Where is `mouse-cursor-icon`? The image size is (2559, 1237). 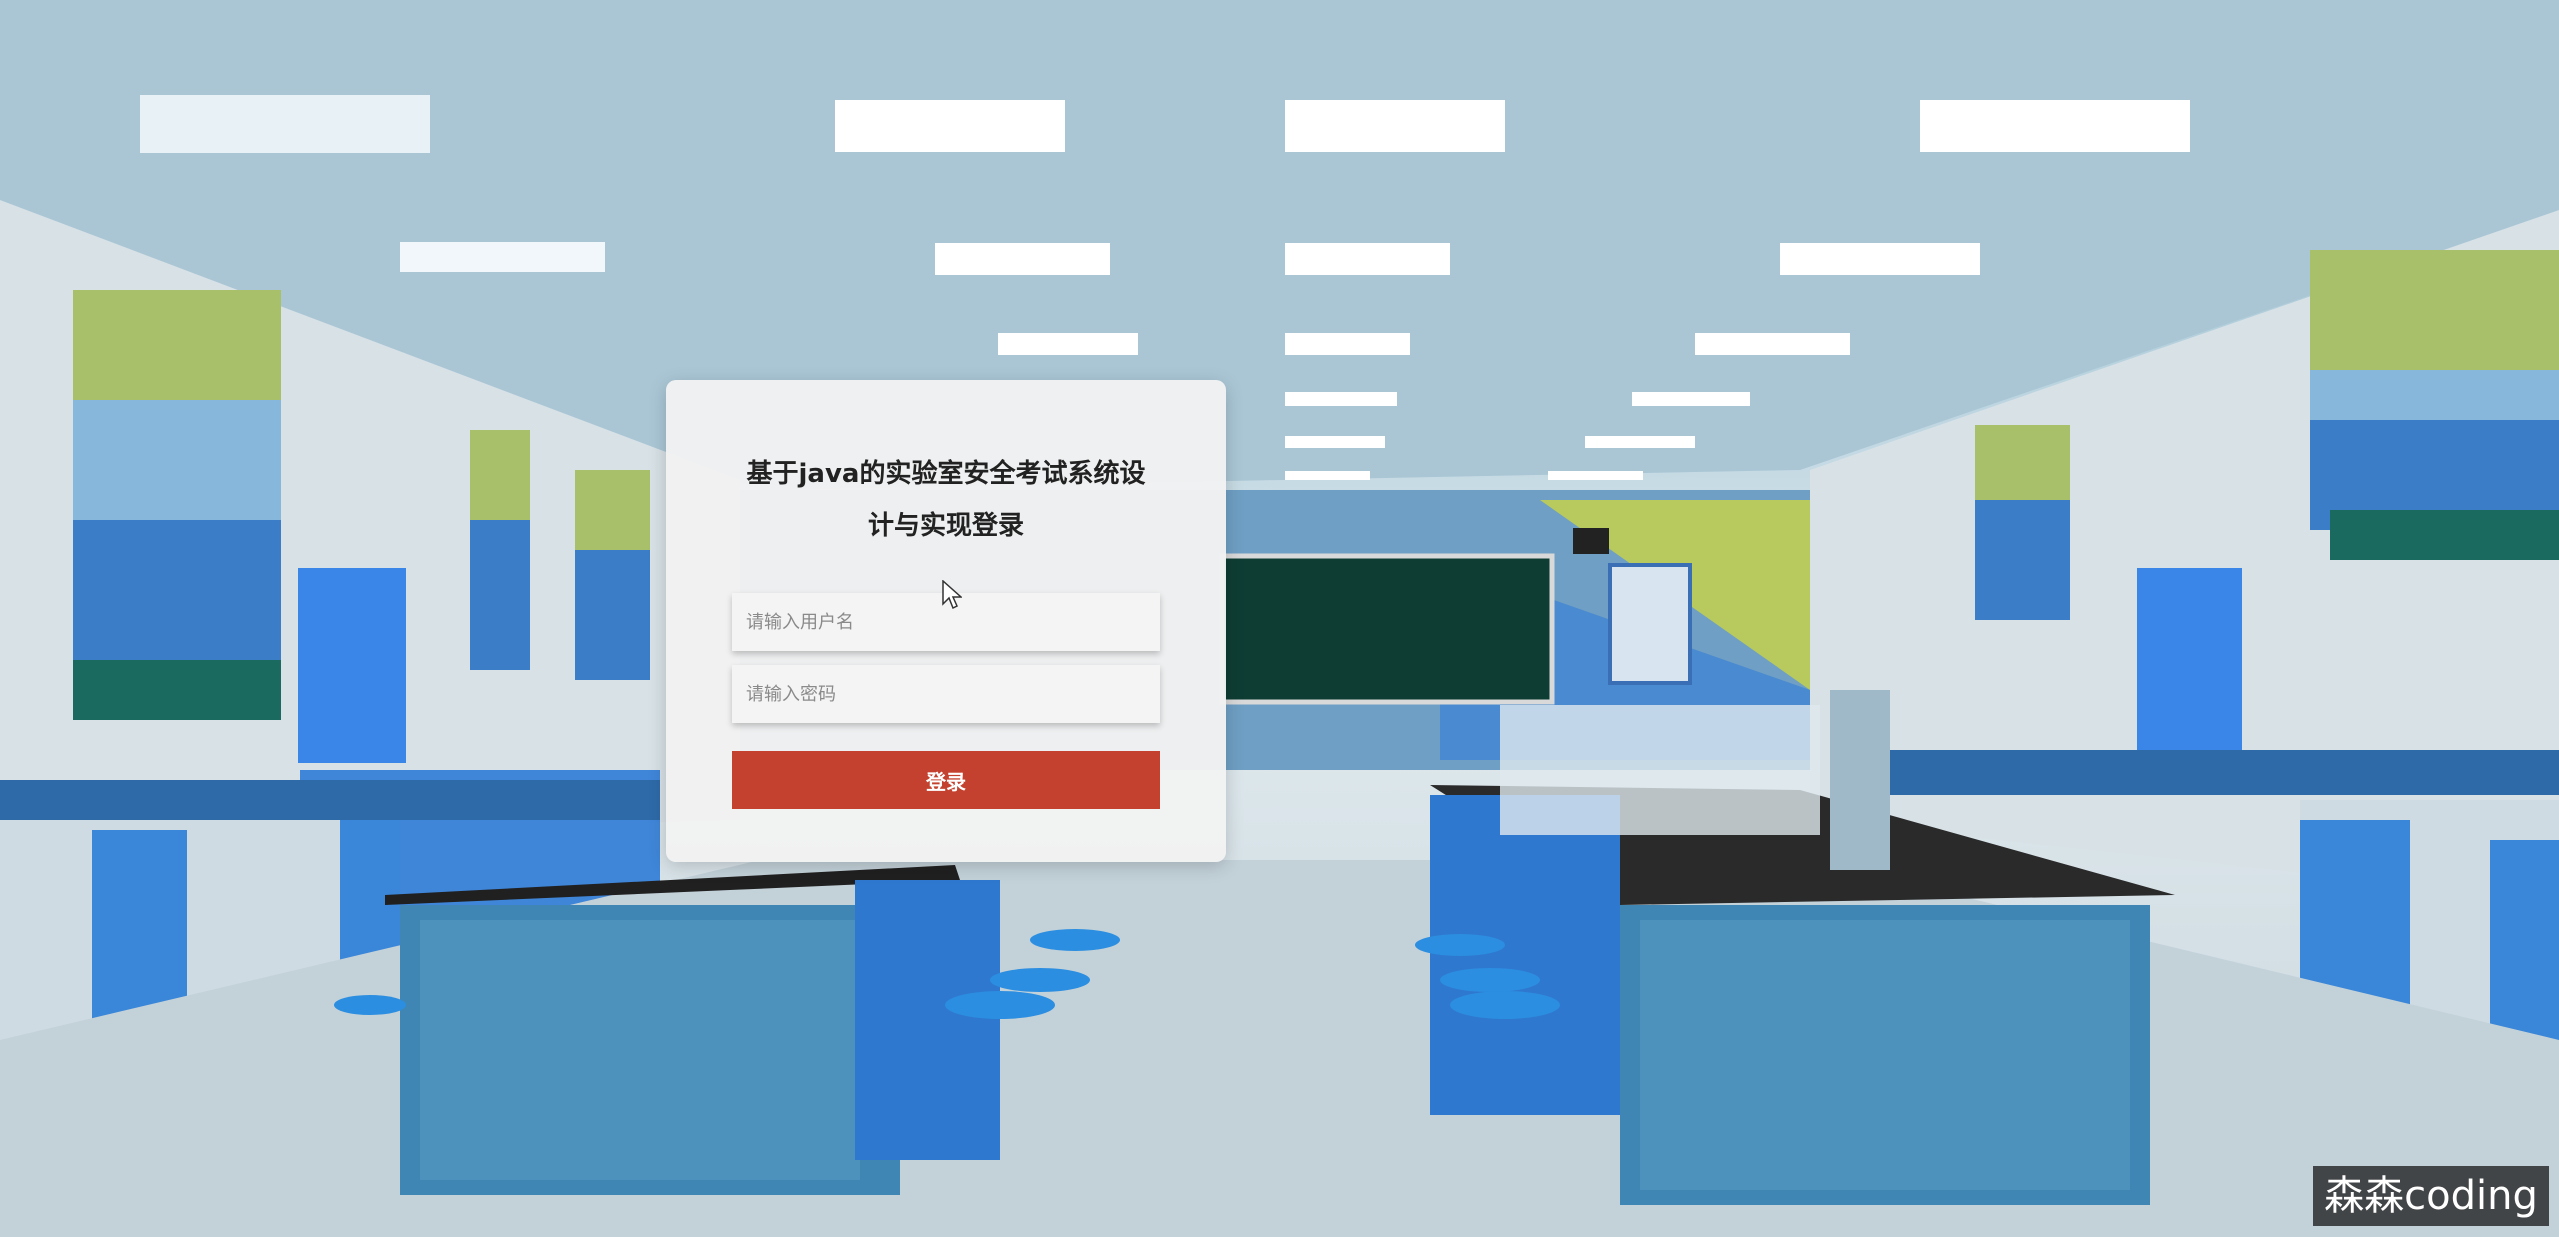
mouse-cursor-icon is located at coordinates (952, 595).